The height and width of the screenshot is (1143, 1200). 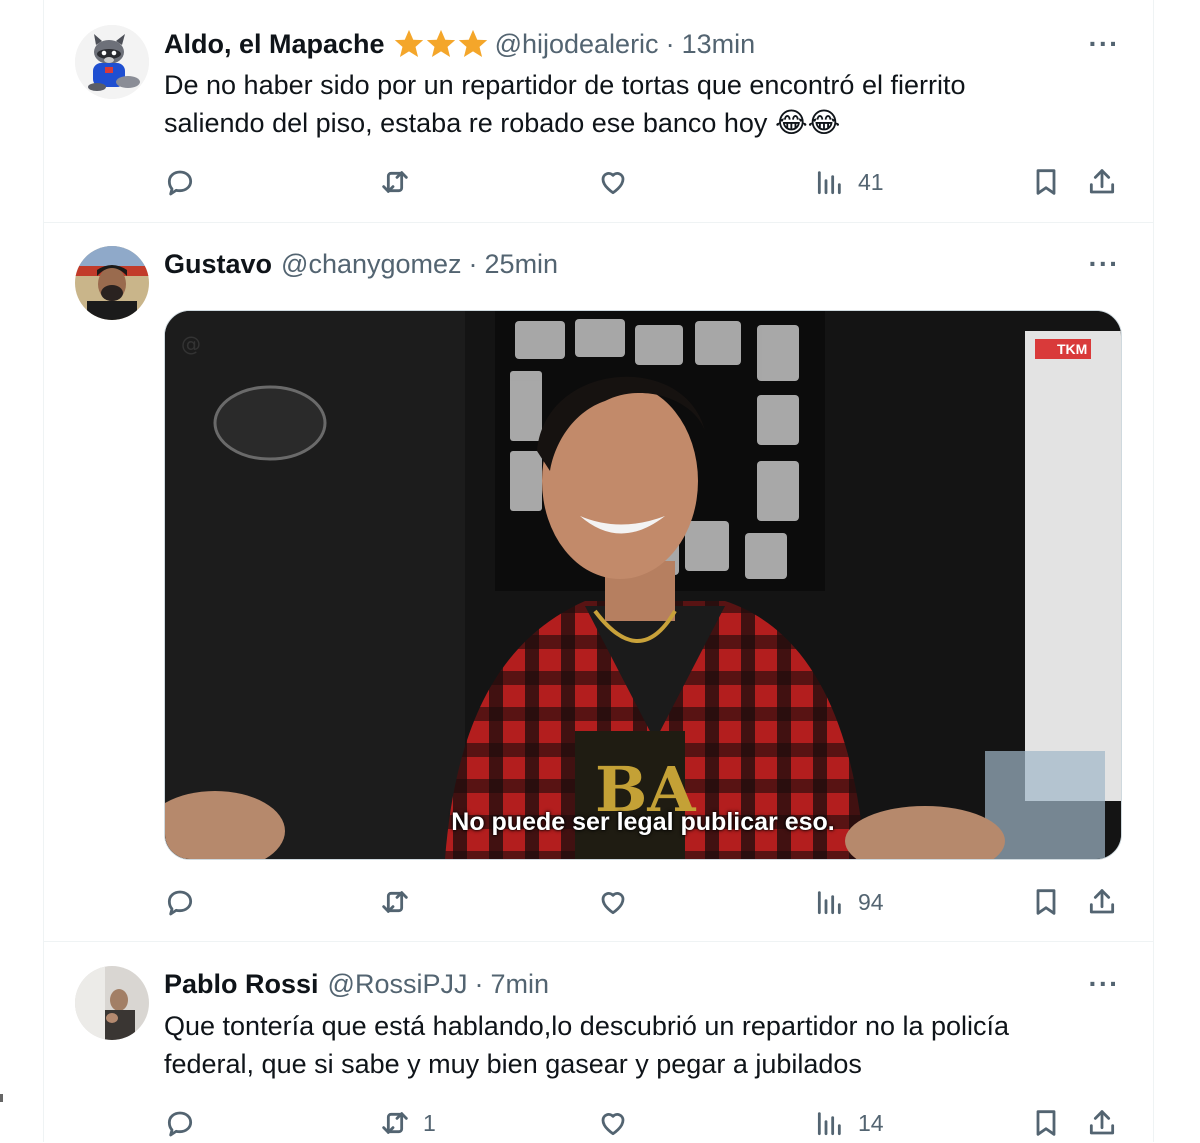 What do you see at coordinates (644, 1123) in the screenshot?
I see `tweet-actions: 1 14` at bounding box center [644, 1123].